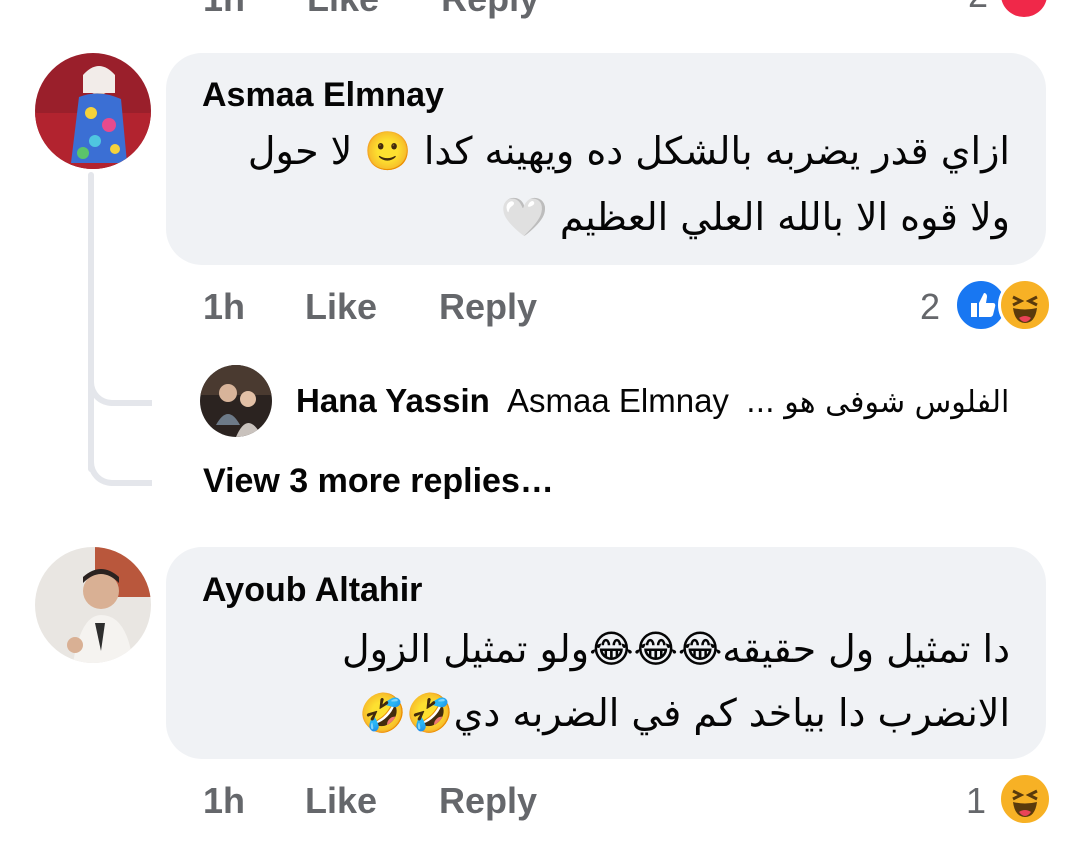  What do you see at coordinates (323, 95) in the screenshot?
I see `comment-author: Asmaa Elmnay` at bounding box center [323, 95].